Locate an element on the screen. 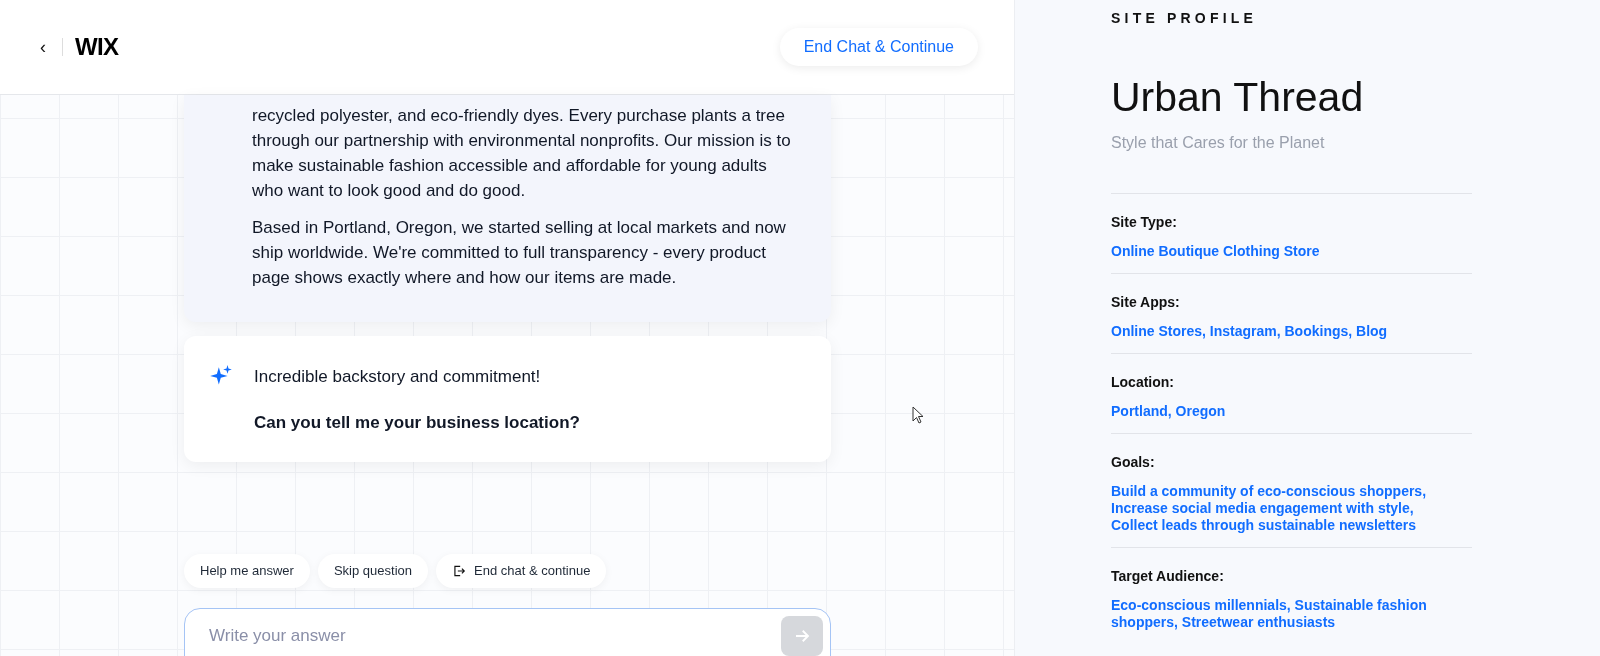 The height and width of the screenshot is (656, 1600). logo: WIX is located at coordinates (97, 47).